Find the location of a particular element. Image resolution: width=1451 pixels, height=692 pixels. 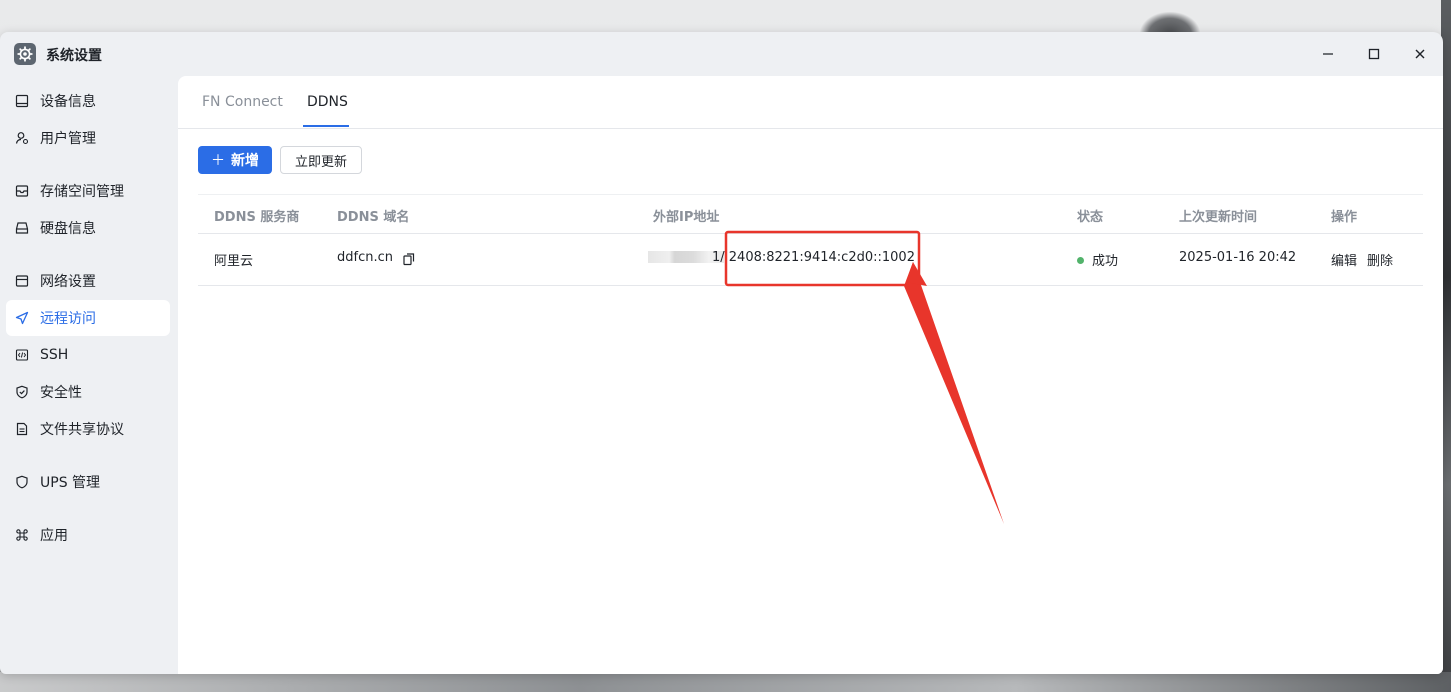

sidebar-item-ups: UPS 管理 is located at coordinates (88, 482).